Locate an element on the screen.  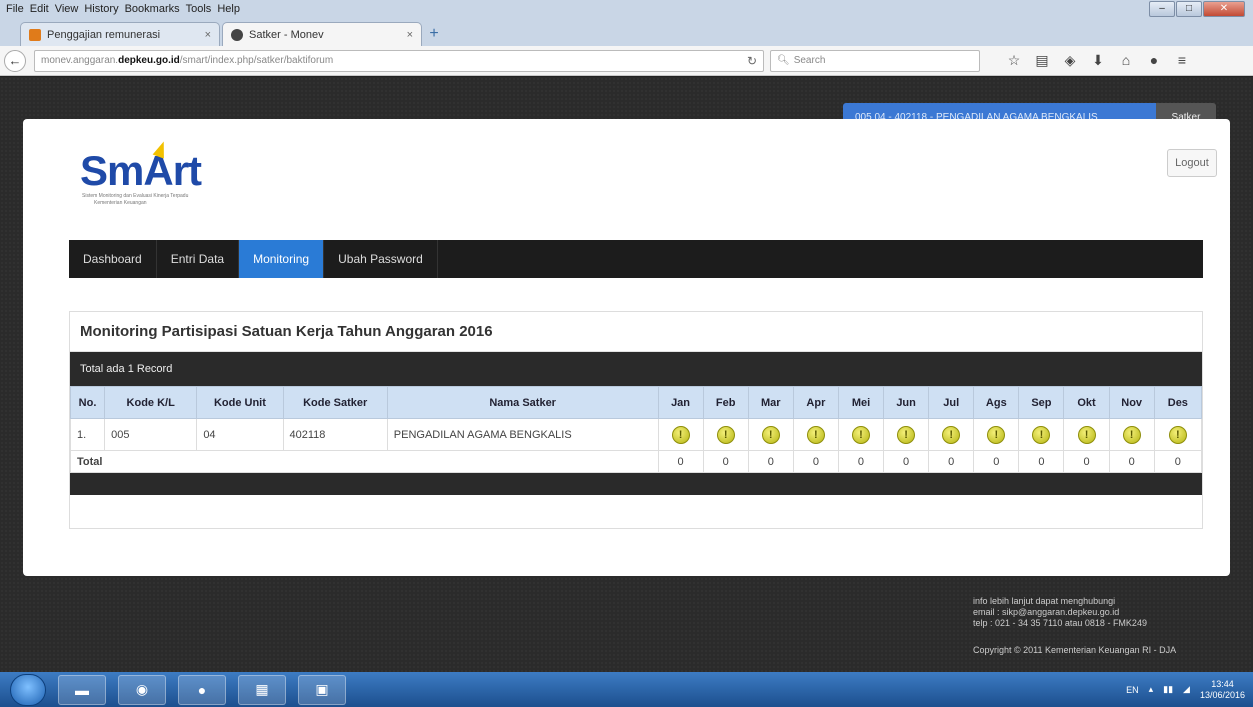
clock-time: 13:44 is located at coordinates (1222, 683).